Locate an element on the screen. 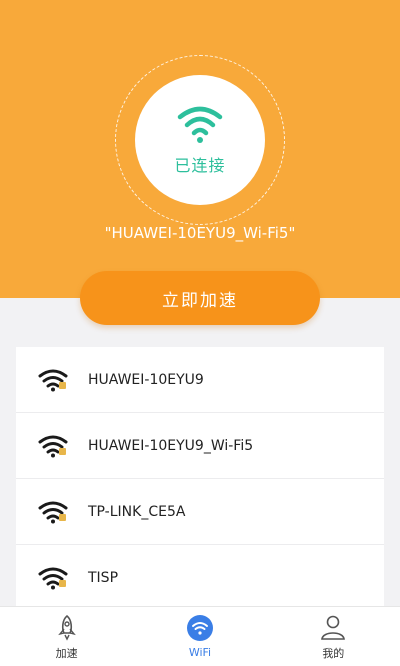  wifi-list-item: HUAWEI-10EYU9_Wi-Fi5 is located at coordinates (200, 446).